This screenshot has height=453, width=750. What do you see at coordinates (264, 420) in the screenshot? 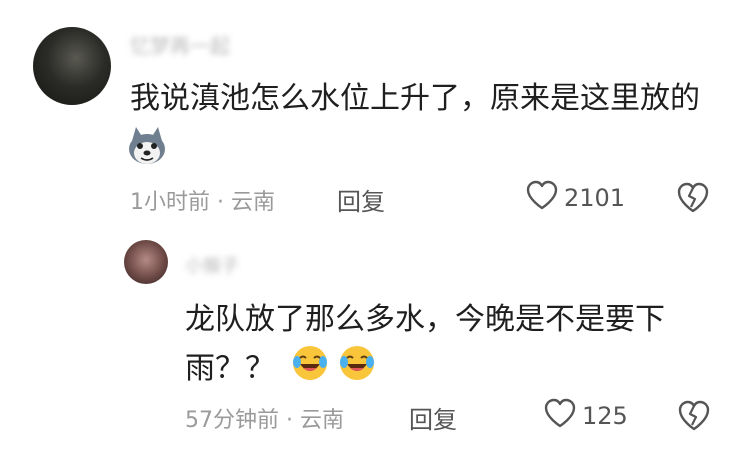
I see `reply-meta: 57分钟前 · 云南` at bounding box center [264, 420].